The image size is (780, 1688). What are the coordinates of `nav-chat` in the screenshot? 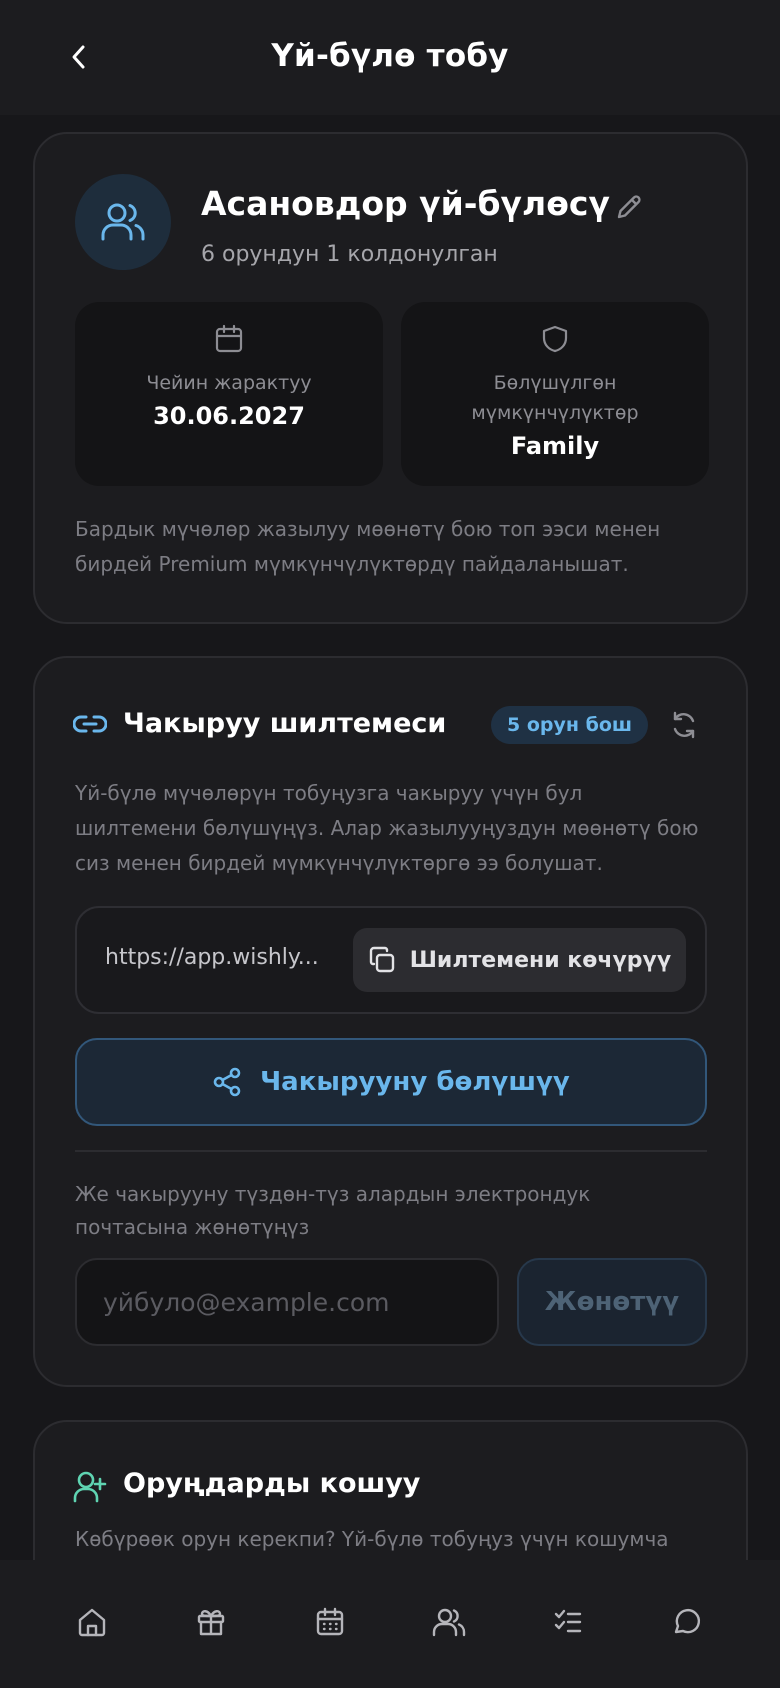 It's located at (687, 1622).